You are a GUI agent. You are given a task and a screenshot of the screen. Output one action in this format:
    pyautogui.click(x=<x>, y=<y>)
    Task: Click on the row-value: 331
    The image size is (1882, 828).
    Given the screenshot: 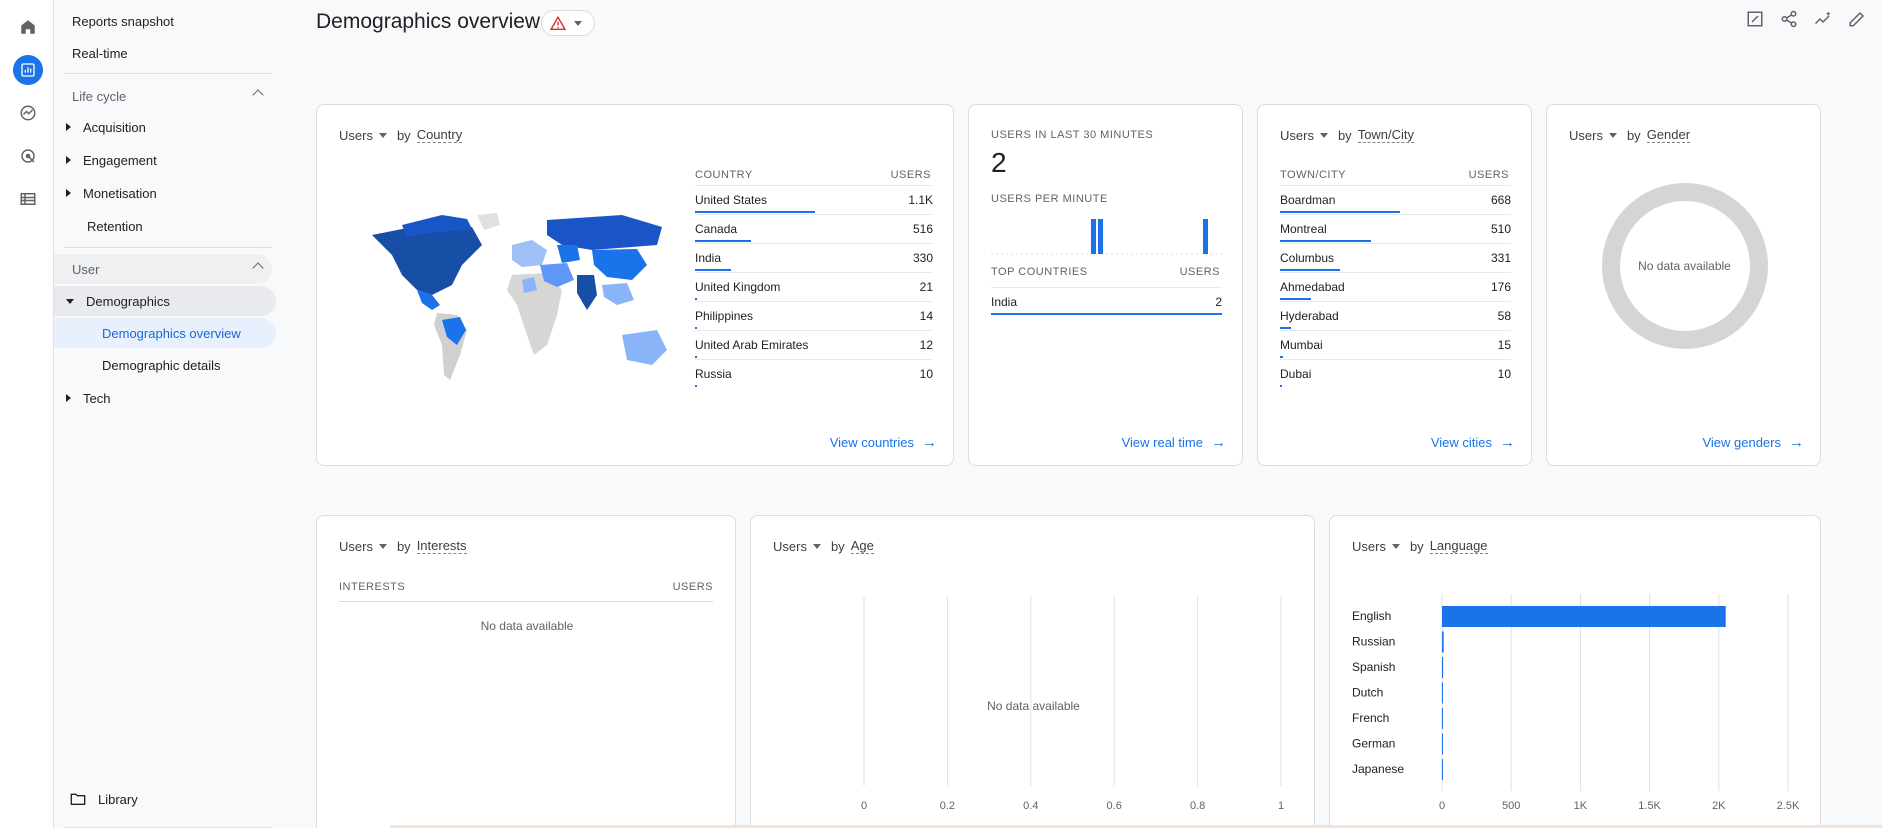 What is the action you would take?
    pyautogui.click(x=1500, y=258)
    